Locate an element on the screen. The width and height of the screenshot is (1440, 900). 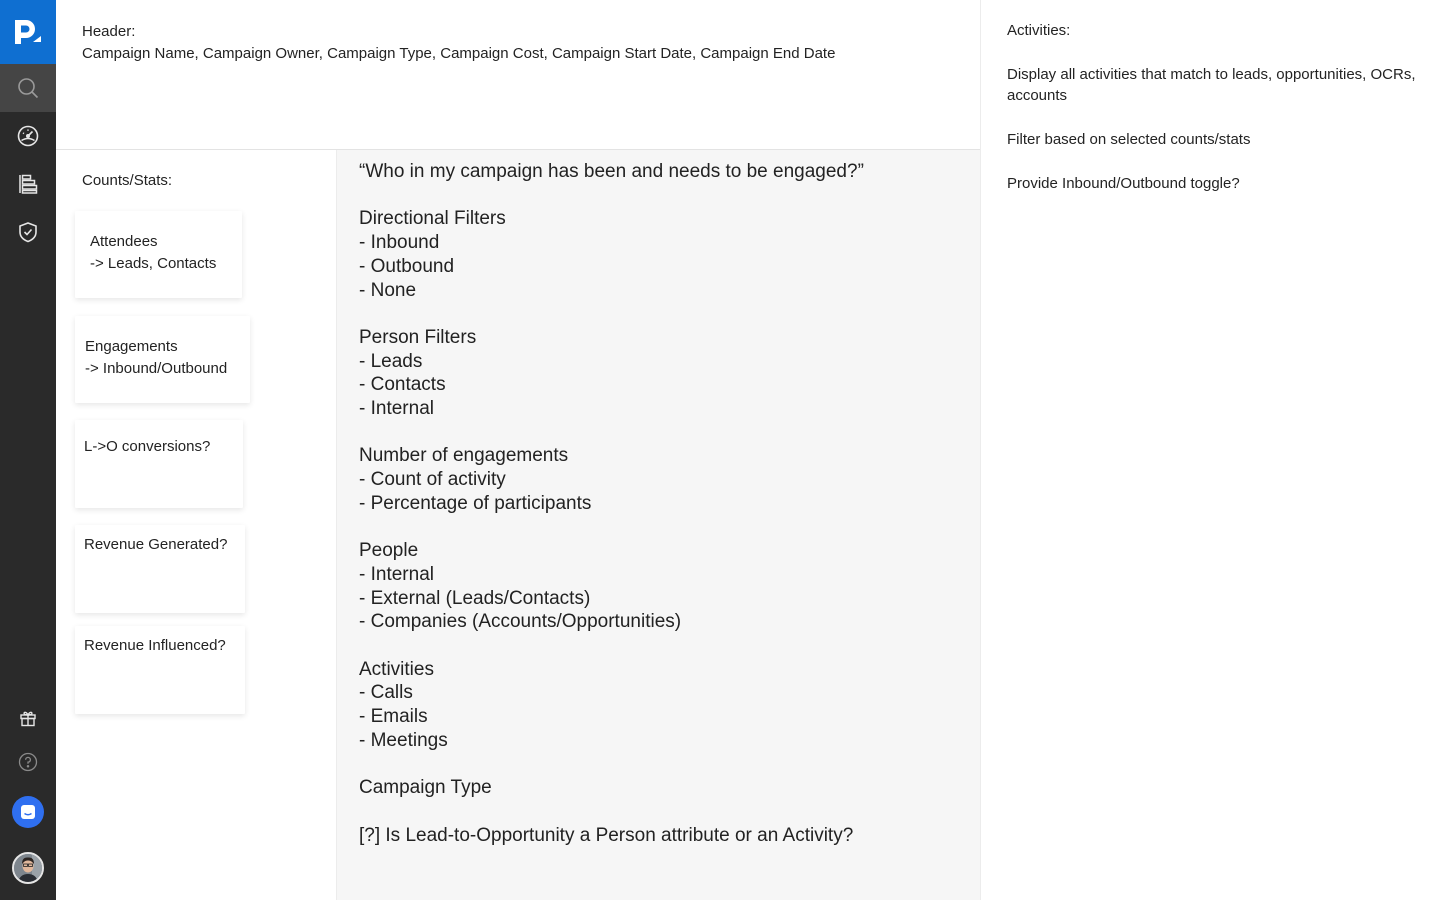
notes-line: - Inbound is located at coordinates (399, 243).